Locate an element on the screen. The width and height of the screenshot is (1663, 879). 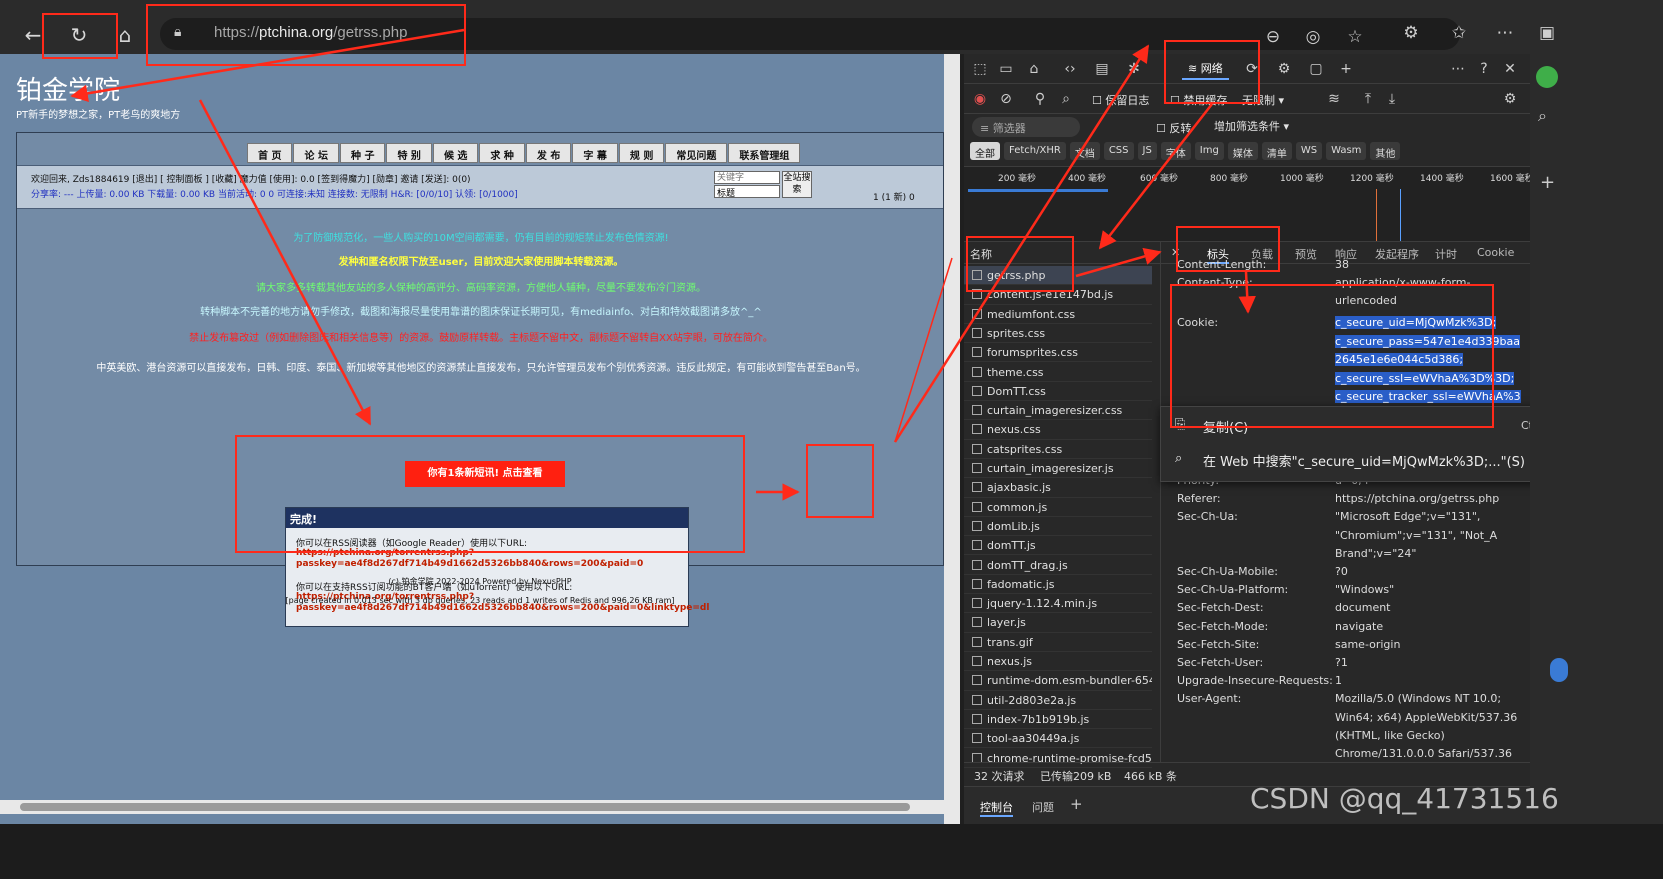
drawer-add-icon: + is located at coordinates (1076, 804).